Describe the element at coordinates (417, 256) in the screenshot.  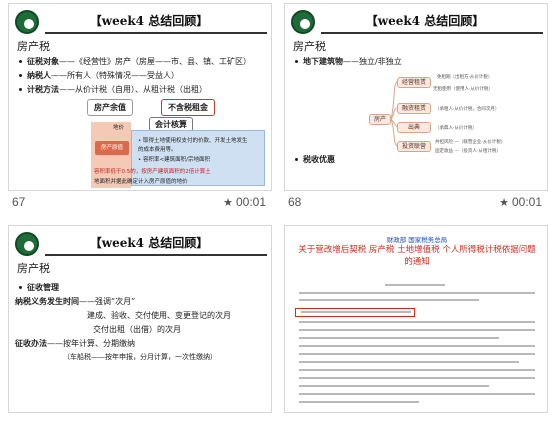
I see `document-title: 关于营改增后契税 房产税 土地增值税 个人所得税计税依据问题的通知` at that location.